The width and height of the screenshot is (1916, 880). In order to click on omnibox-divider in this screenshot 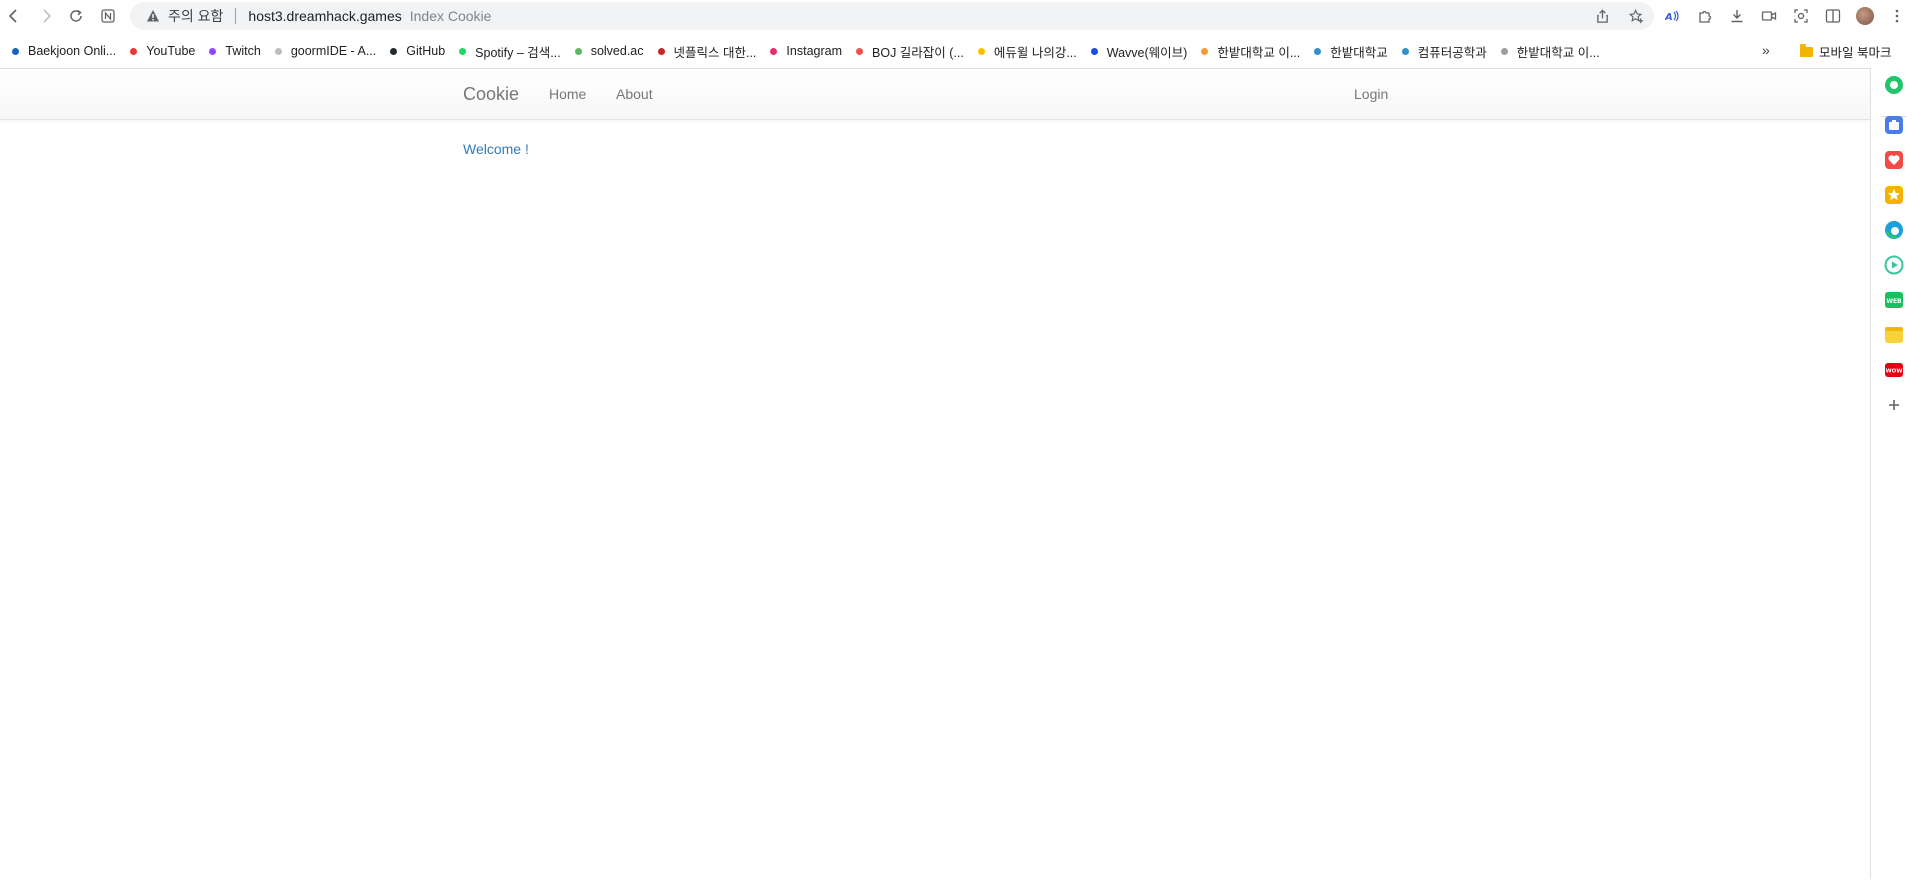, I will do `click(236, 16)`.